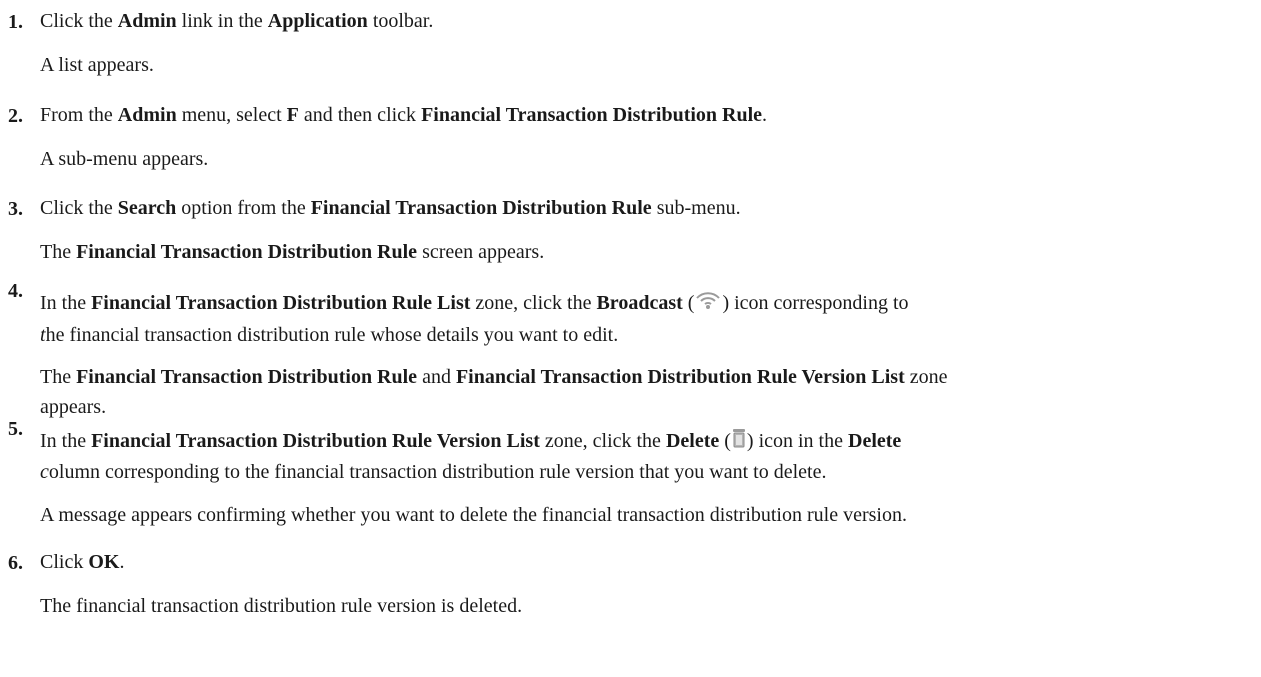 Image resolution: width=1261 pixels, height=677 pixels. Describe the element at coordinates (15, 429) in the screenshot. I see `step-number: 5.` at that location.